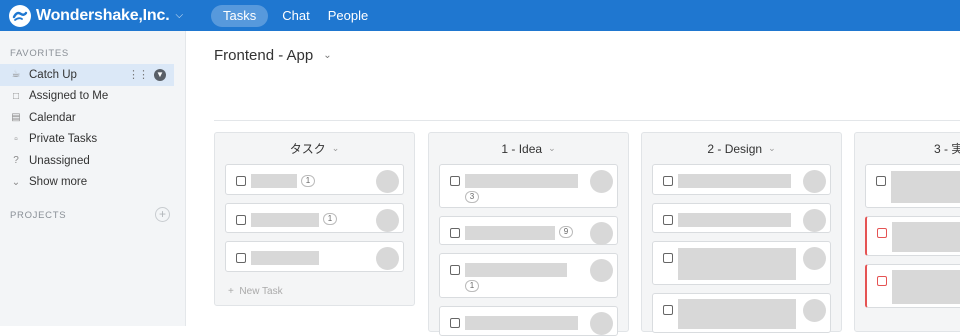  Describe the element at coordinates (240, 15) in the screenshot. I see `tab-tasks: Tasks` at that location.